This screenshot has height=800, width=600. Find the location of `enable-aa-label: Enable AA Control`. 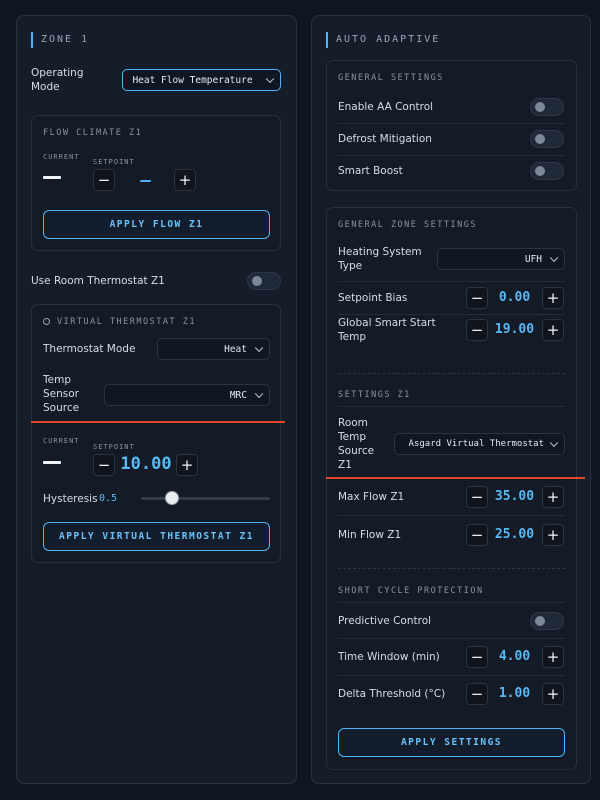

enable-aa-label: Enable AA Control is located at coordinates (386, 107).